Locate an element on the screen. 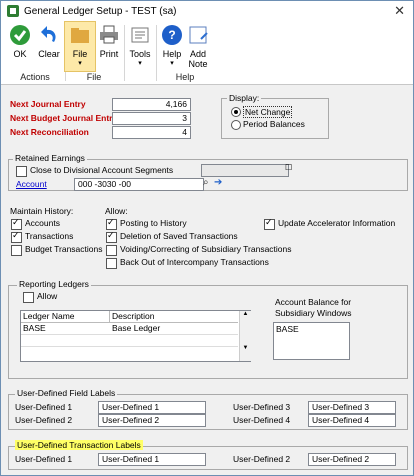  net-change-label: Net Change is located at coordinates (268, 112).